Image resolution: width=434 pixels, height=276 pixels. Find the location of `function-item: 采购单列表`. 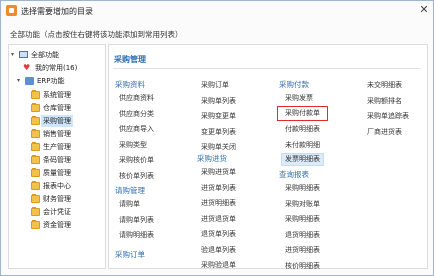

function-item: 采购单列表 is located at coordinates (218, 101).